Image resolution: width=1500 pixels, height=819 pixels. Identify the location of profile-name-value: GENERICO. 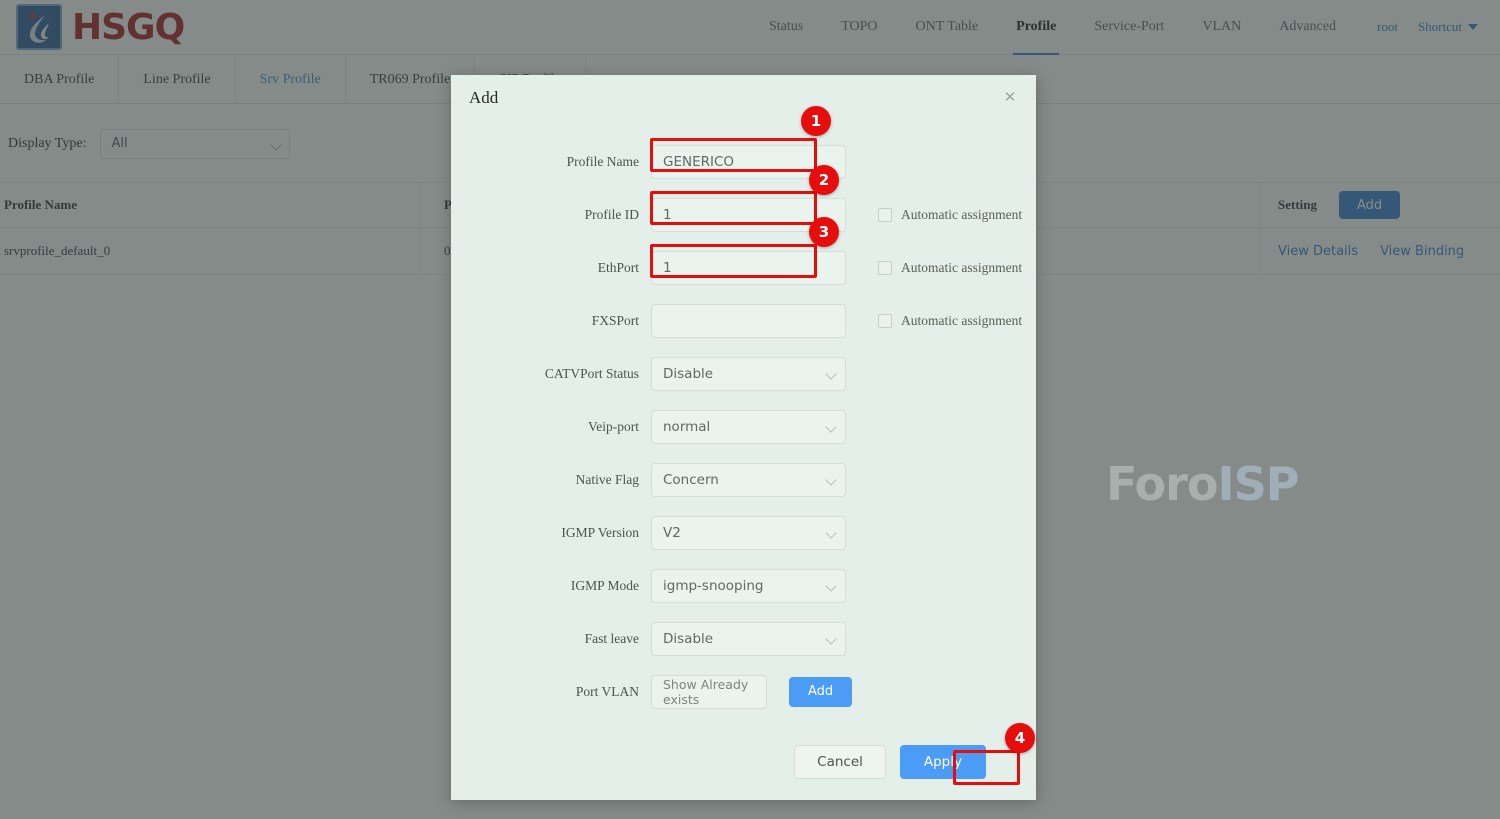
(699, 161).